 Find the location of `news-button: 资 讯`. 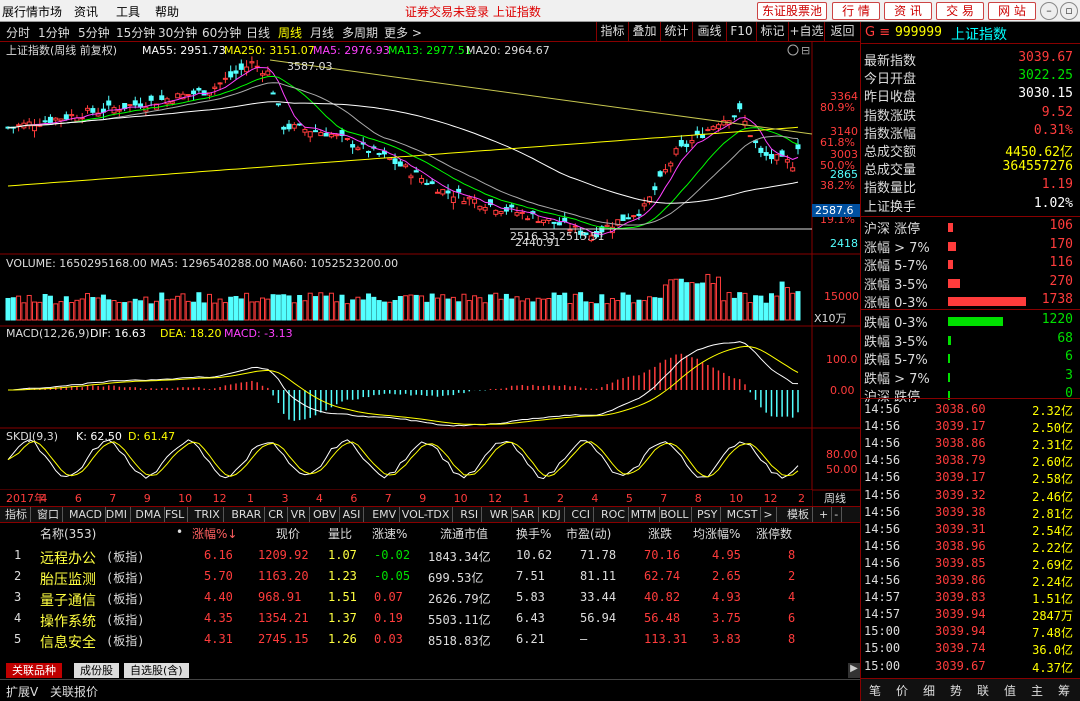

news-button: 资 讯 is located at coordinates (908, 11).